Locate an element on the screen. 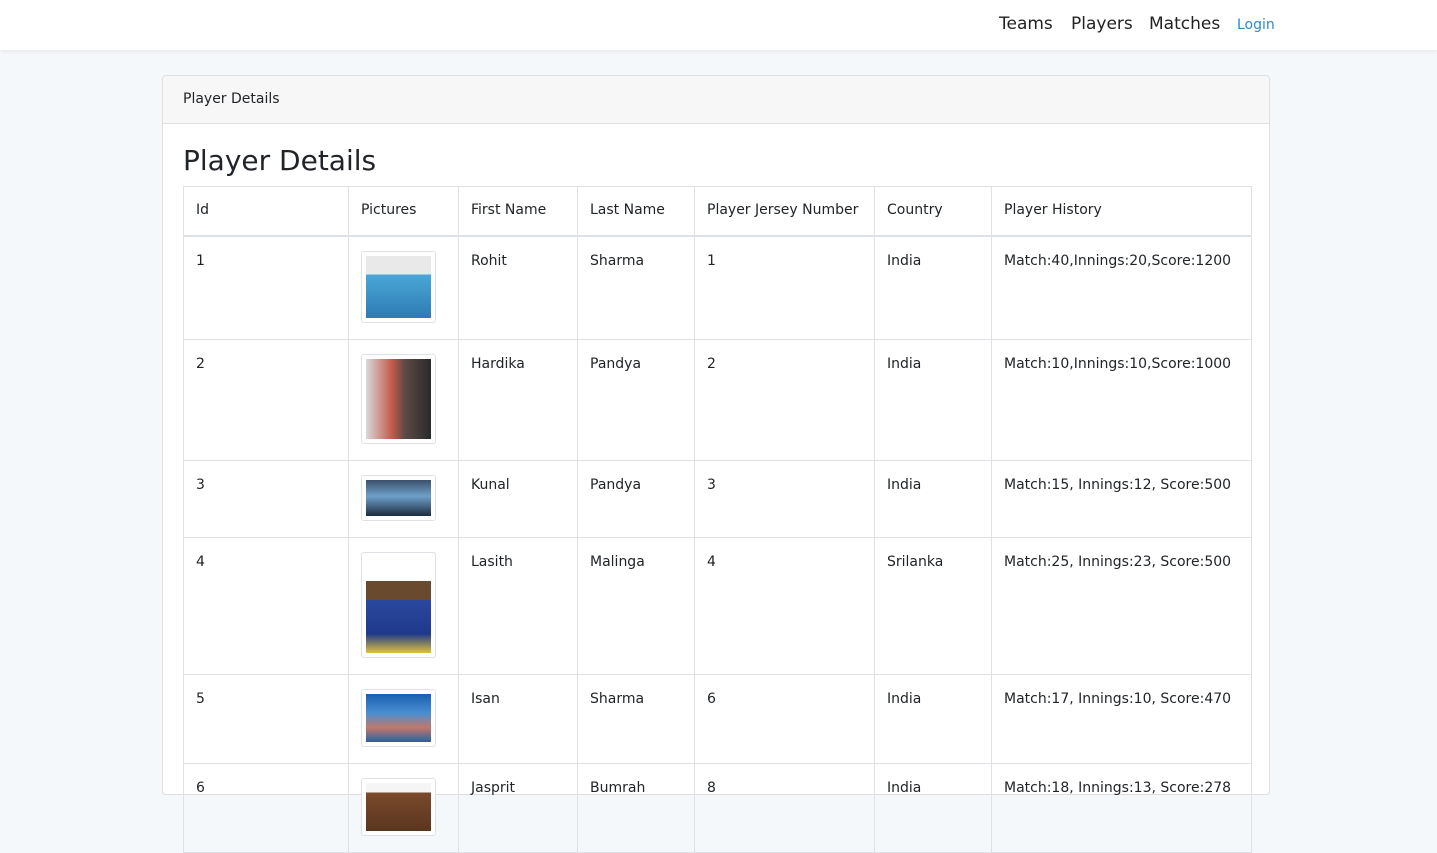  cell-history: Match:10,Innings:10,Score:1000 is located at coordinates (1121, 399).